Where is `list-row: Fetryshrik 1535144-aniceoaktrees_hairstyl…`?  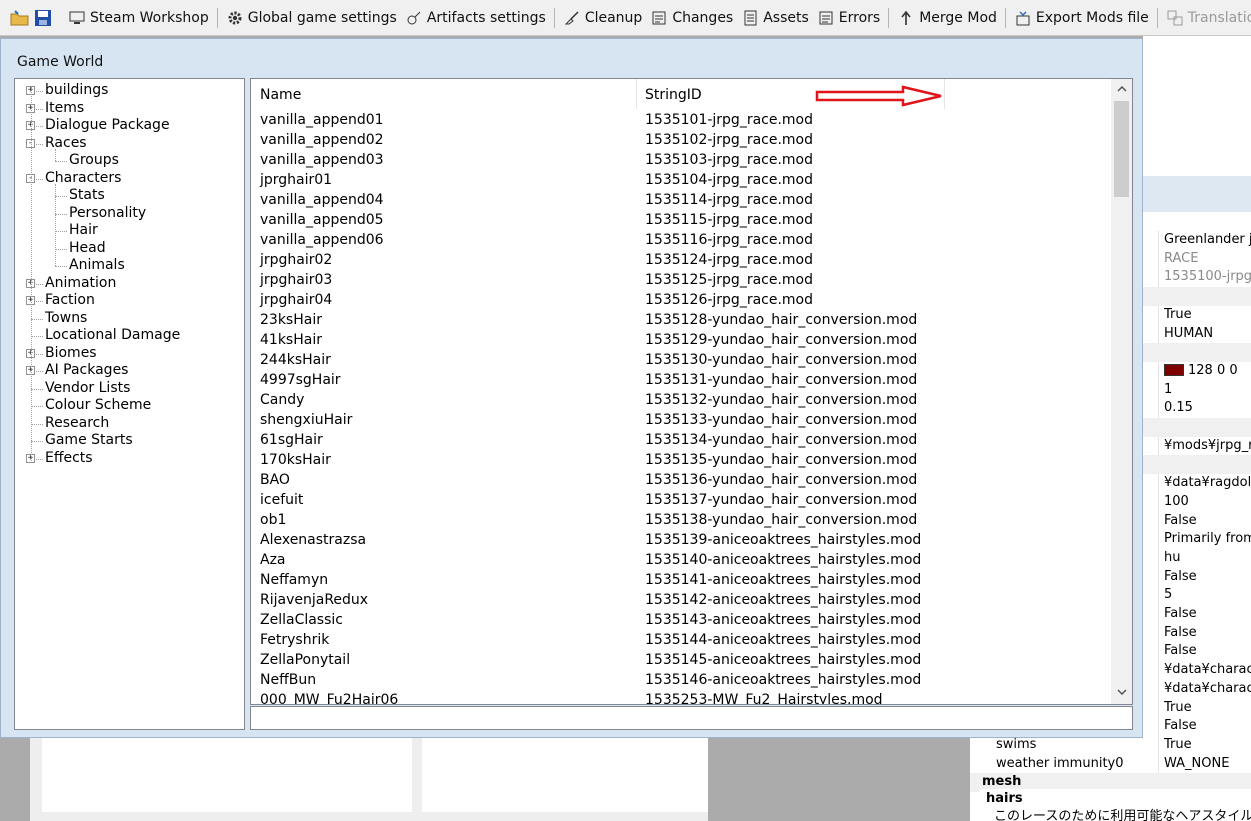 list-row: Fetryshrik 1535144-aniceoaktrees_hairstyl… is located at coordinates (681, 641).